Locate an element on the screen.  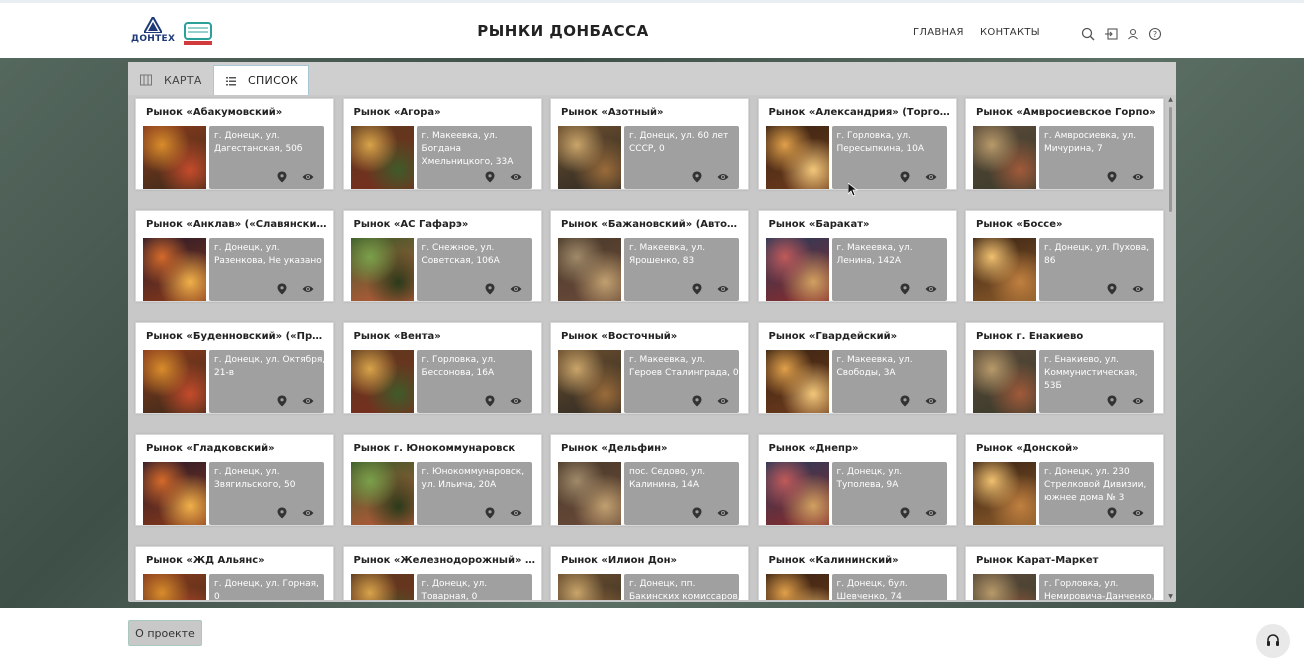
market-name: Рынок «Дельфин» is located at coordinates (652, 448).